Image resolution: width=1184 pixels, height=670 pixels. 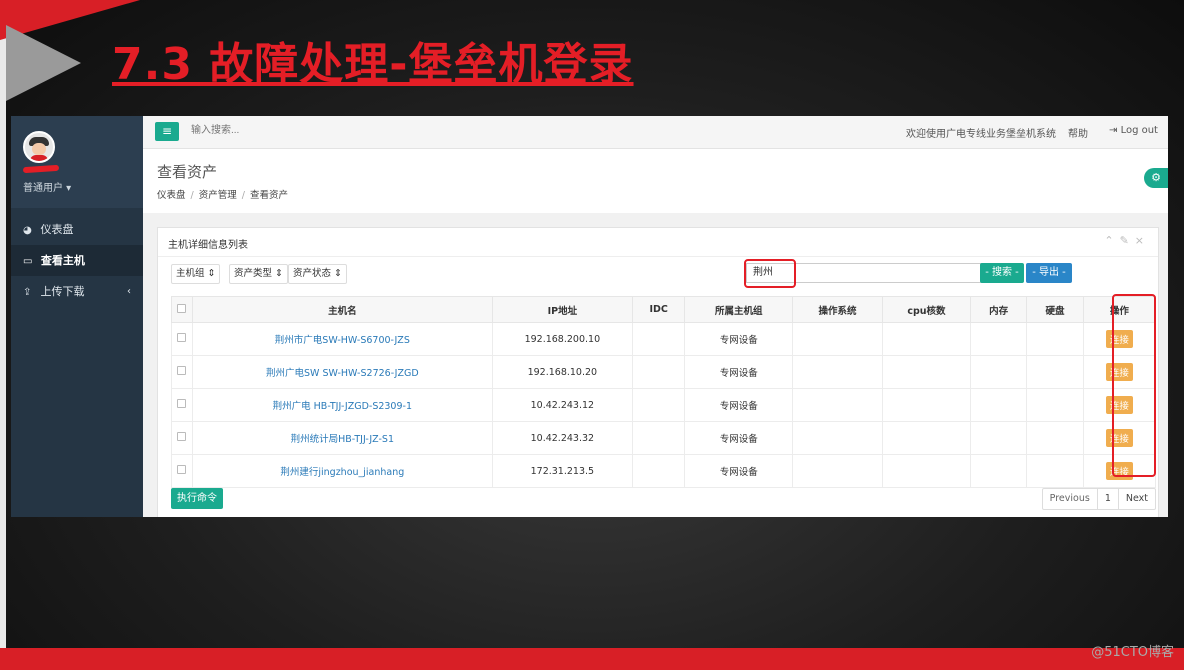 I want to click on page-title: 查看资产, so click(x=187, y=172).